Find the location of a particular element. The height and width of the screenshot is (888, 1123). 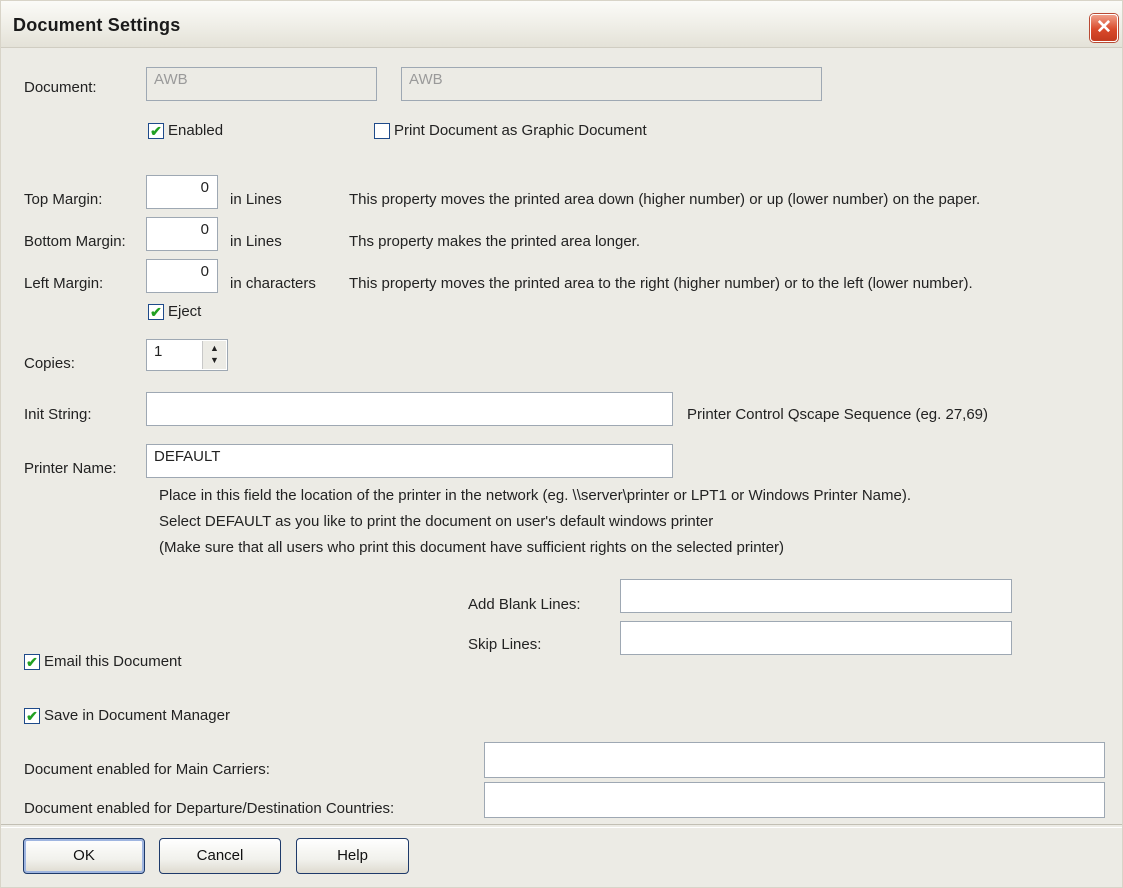

skip-lines-label: Skip Lines: is located at coordinates (505, 644).